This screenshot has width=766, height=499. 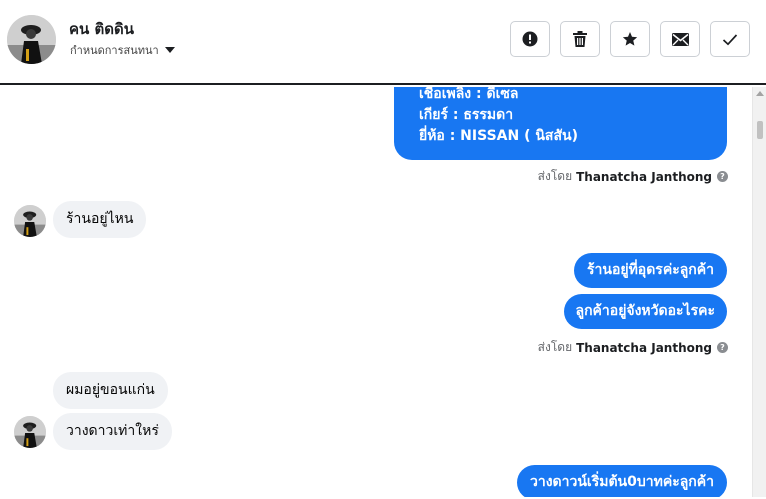 What do you see at coordinates (760, 93) in the screenshot?
I see `scroll-up-arrow-icon` at bounding box center [760, 93].